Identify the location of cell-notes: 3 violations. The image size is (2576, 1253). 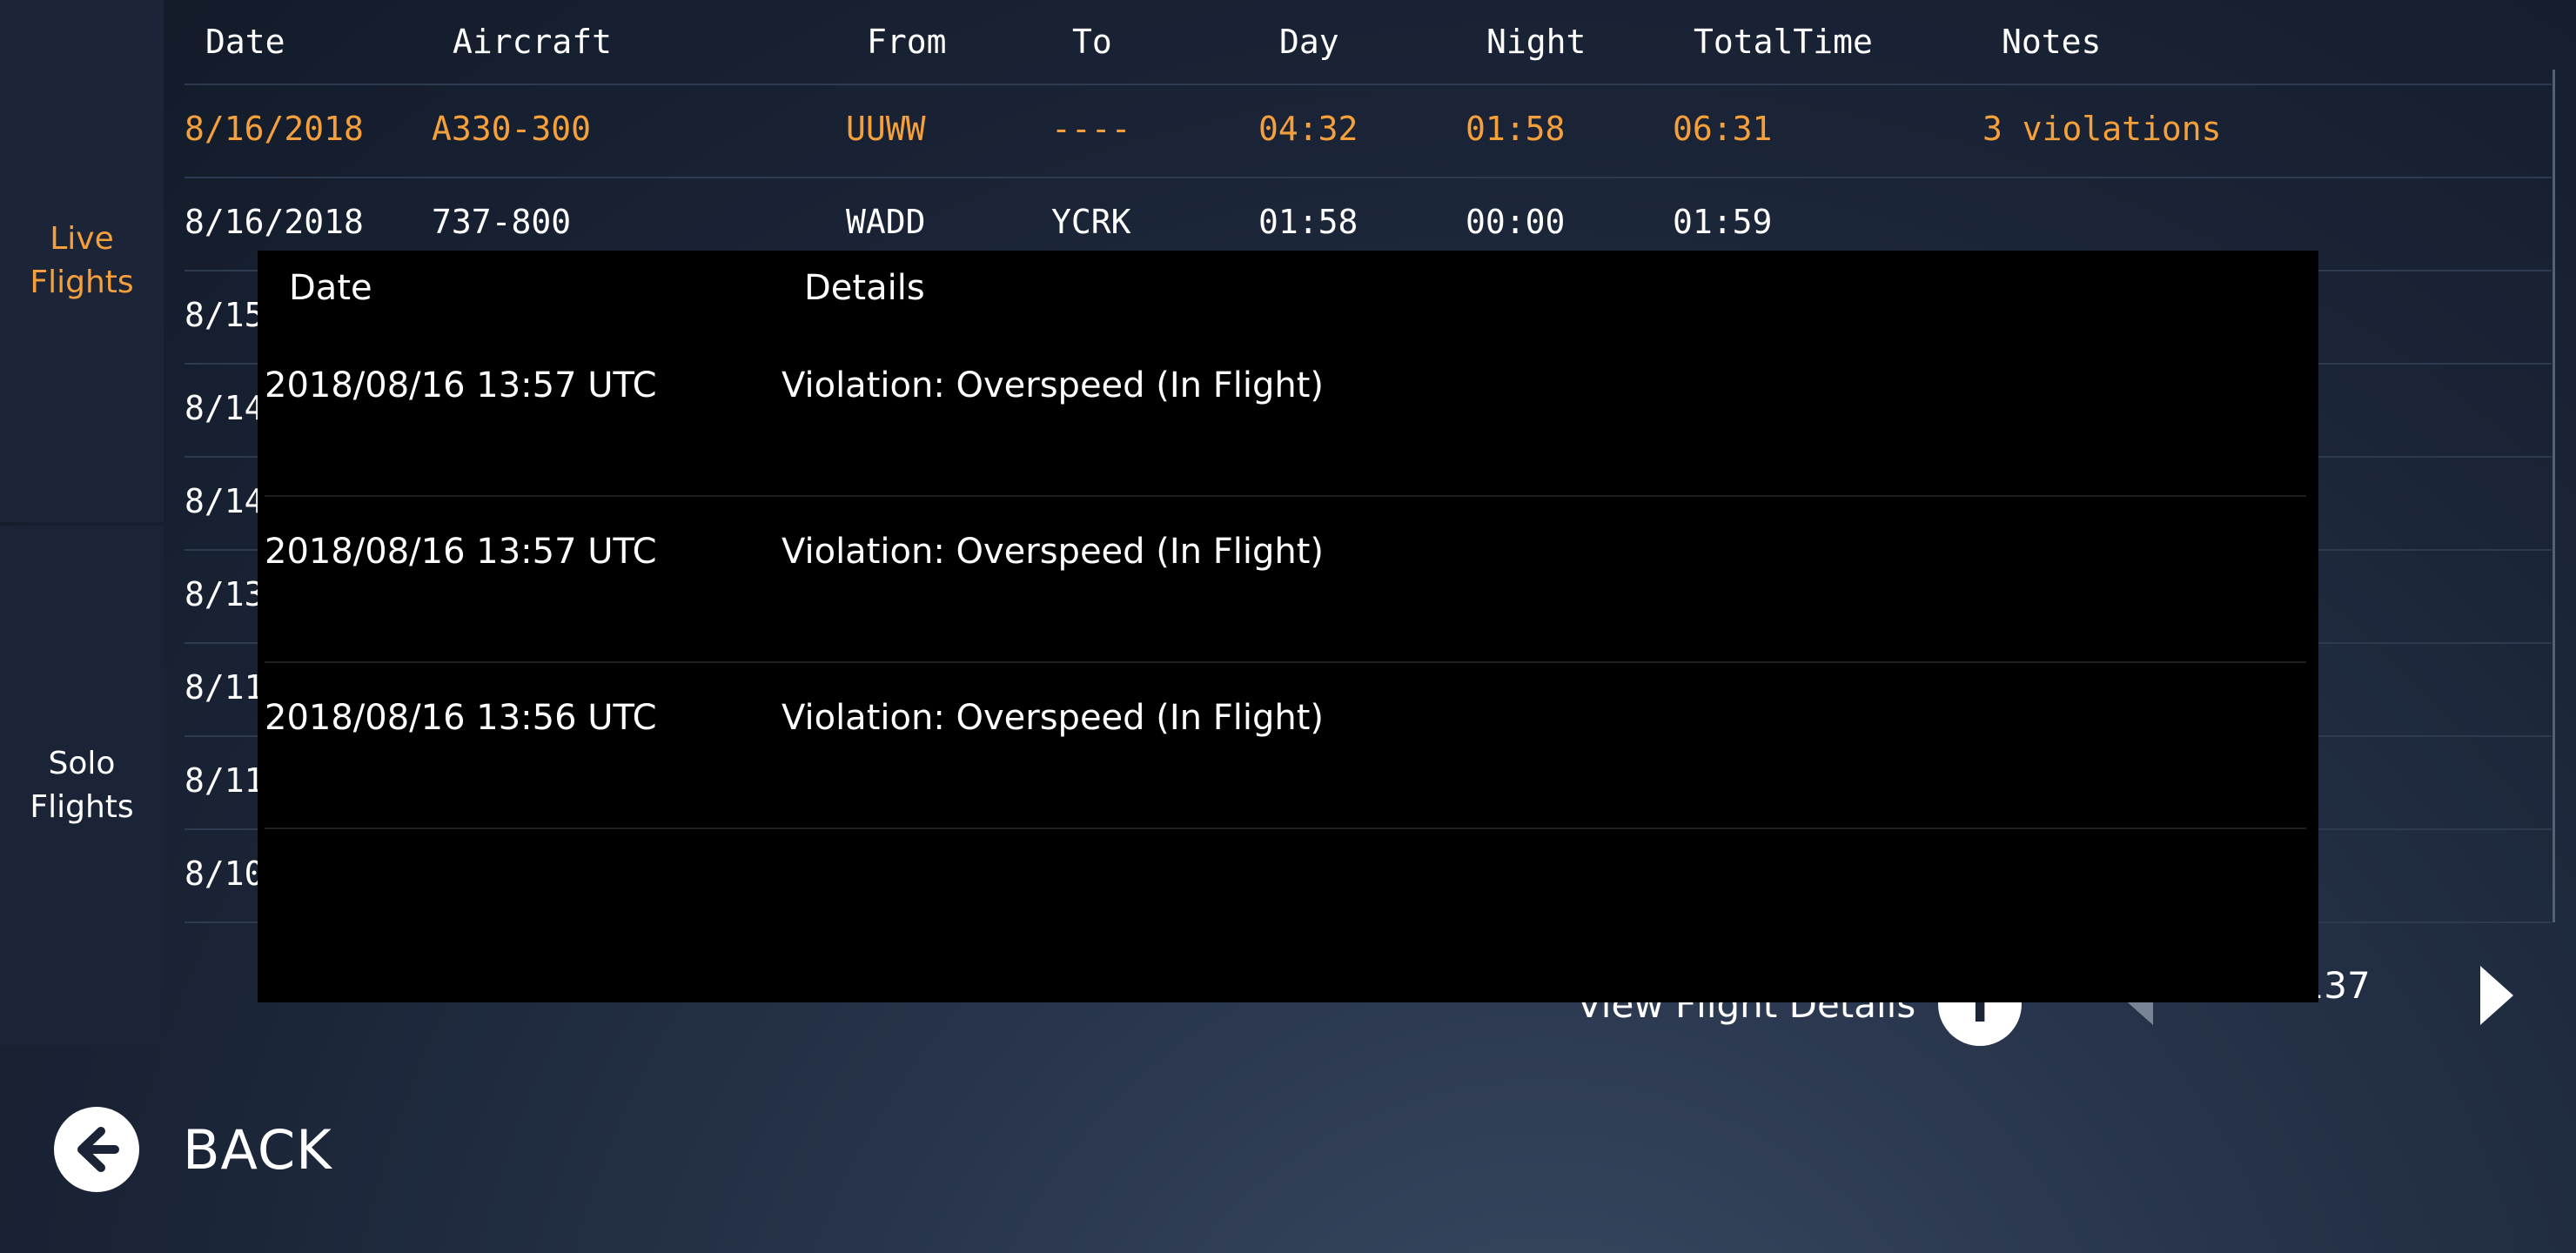
(2102, 129).